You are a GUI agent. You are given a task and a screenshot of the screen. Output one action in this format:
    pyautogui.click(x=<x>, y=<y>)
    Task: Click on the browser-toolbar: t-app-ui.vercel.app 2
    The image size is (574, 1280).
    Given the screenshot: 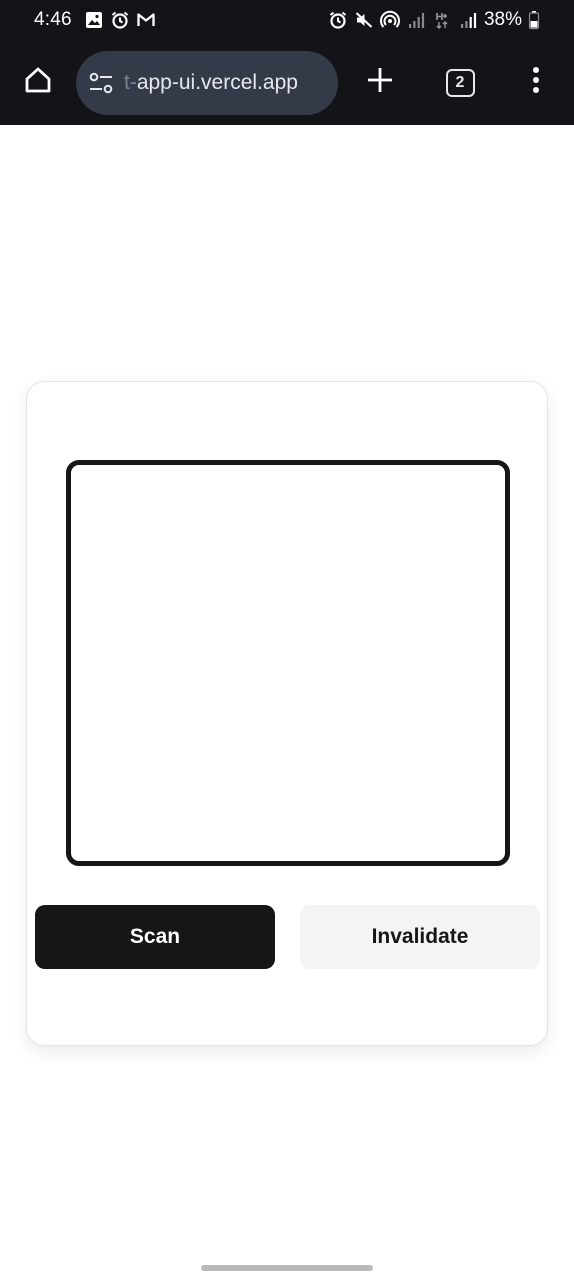 What is the action you would take?
    pyautogui.click(x=287, y=82)
    